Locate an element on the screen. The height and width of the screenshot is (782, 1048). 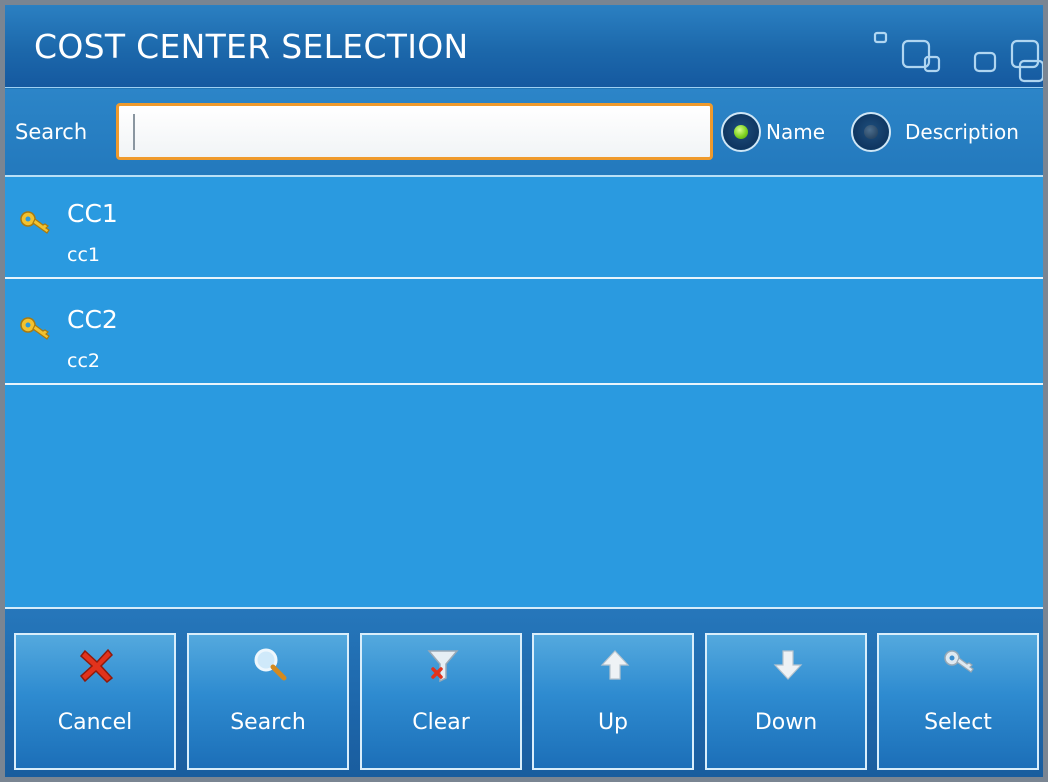
search-bar: Search Name Description is located at coordinates (524, 133).